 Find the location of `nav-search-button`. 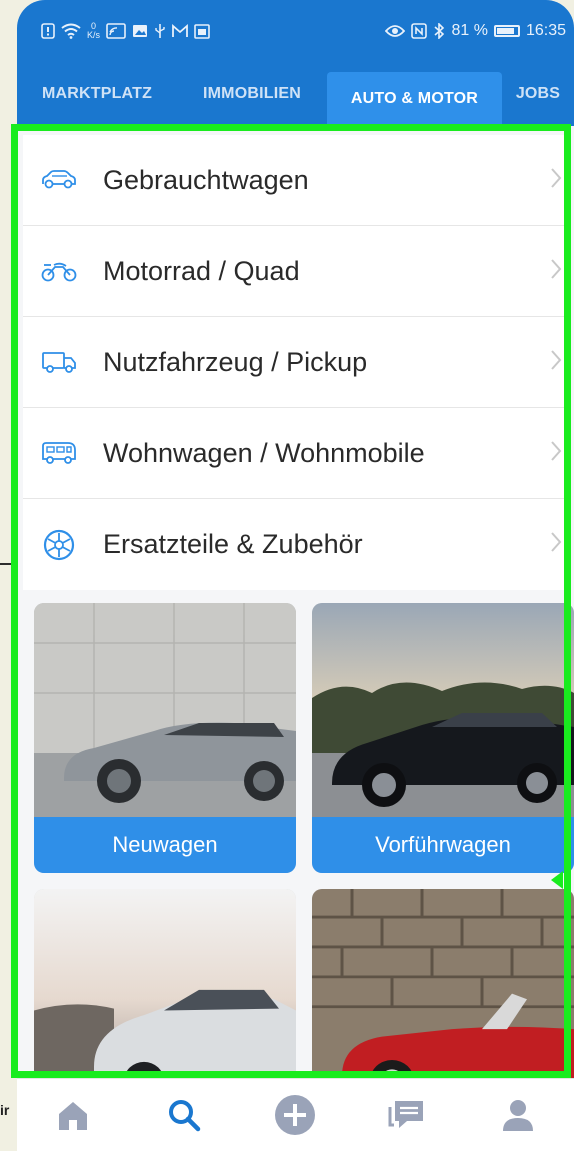

nav-search-button is located at coordinates (184, 1115).